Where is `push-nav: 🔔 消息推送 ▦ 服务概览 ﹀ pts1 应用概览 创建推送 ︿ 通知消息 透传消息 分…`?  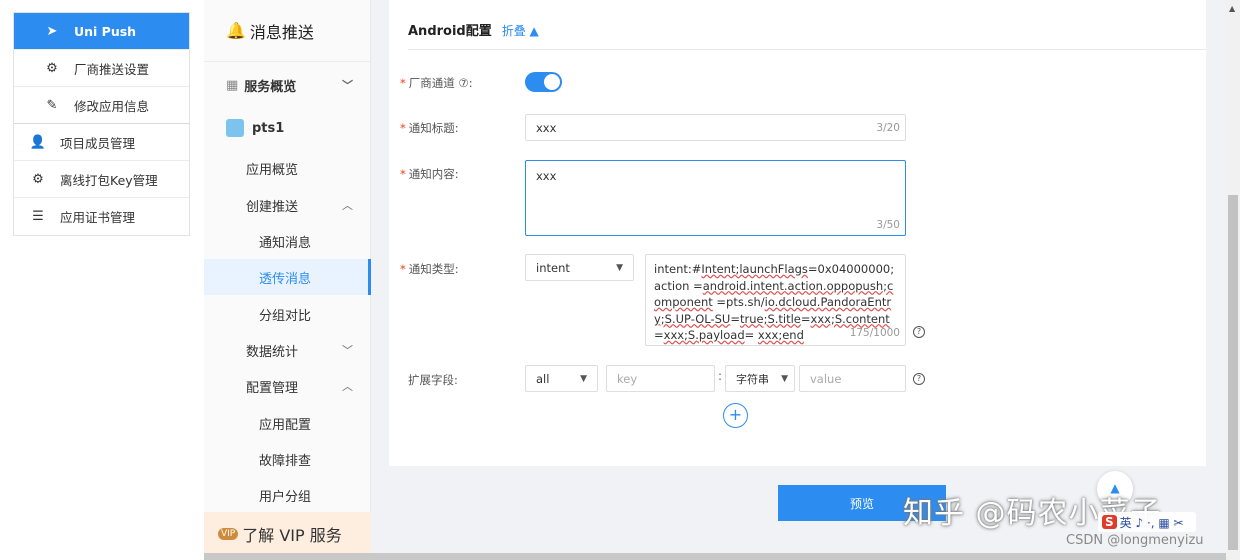
push-nav: 🔔 消息推送 ▦ 服务概览 ﹀ pts1 应用概览 创建推送 ︿ 通知消息 透传消息 分… is located at coordinates (287, 280).